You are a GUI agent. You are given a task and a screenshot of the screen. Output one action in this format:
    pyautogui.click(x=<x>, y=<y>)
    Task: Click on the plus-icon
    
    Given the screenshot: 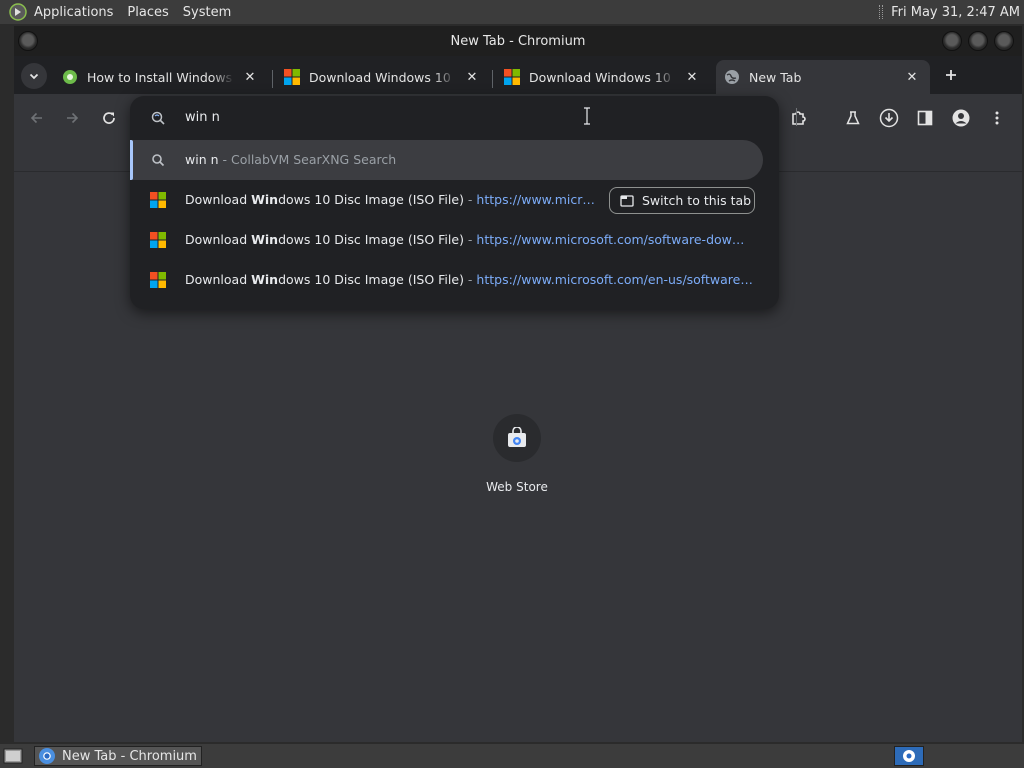 What is the action you would take?
    pyautogui.click(x=951, y=75)
    